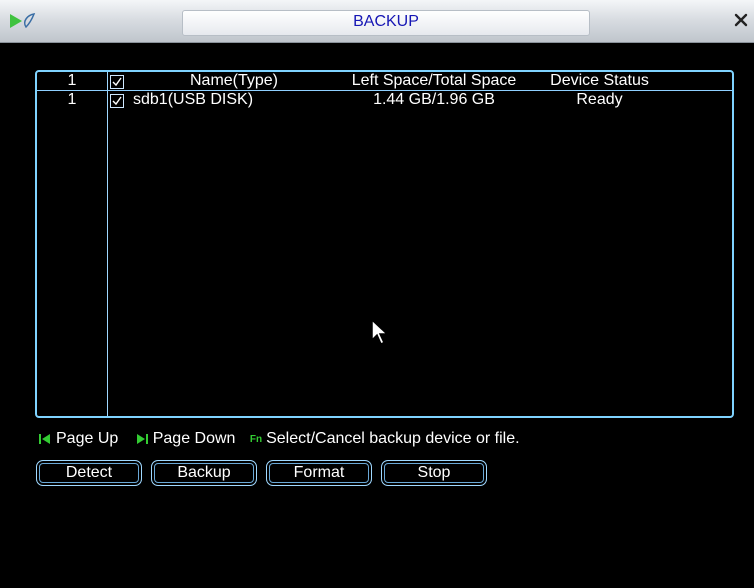 The height and width of the screenshot is (588, 754). I want to click on row-index: 1, so click(72, 99).